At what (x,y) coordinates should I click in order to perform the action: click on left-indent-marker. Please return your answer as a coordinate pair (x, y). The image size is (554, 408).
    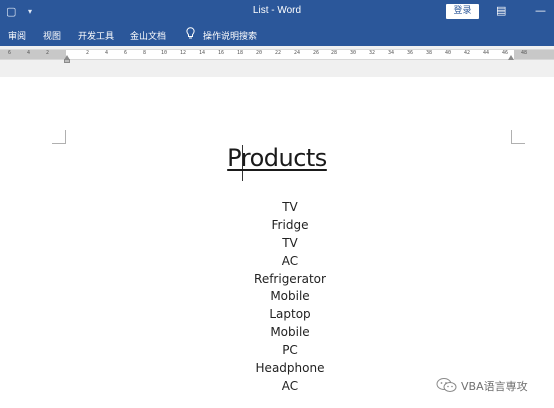
    Looking at the image, I should click on (67, 61).